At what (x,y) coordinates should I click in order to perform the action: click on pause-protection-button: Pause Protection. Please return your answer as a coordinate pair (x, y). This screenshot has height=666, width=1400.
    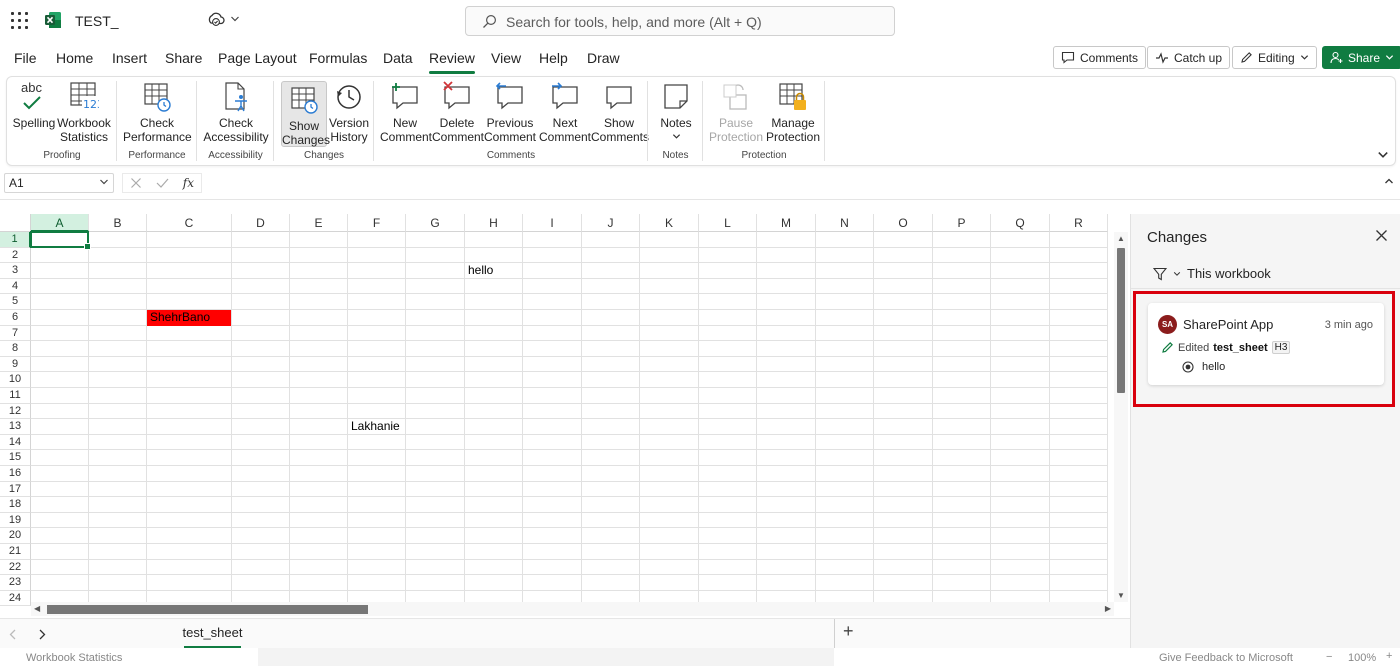
    Looking at the image, I should click on (736, 112).